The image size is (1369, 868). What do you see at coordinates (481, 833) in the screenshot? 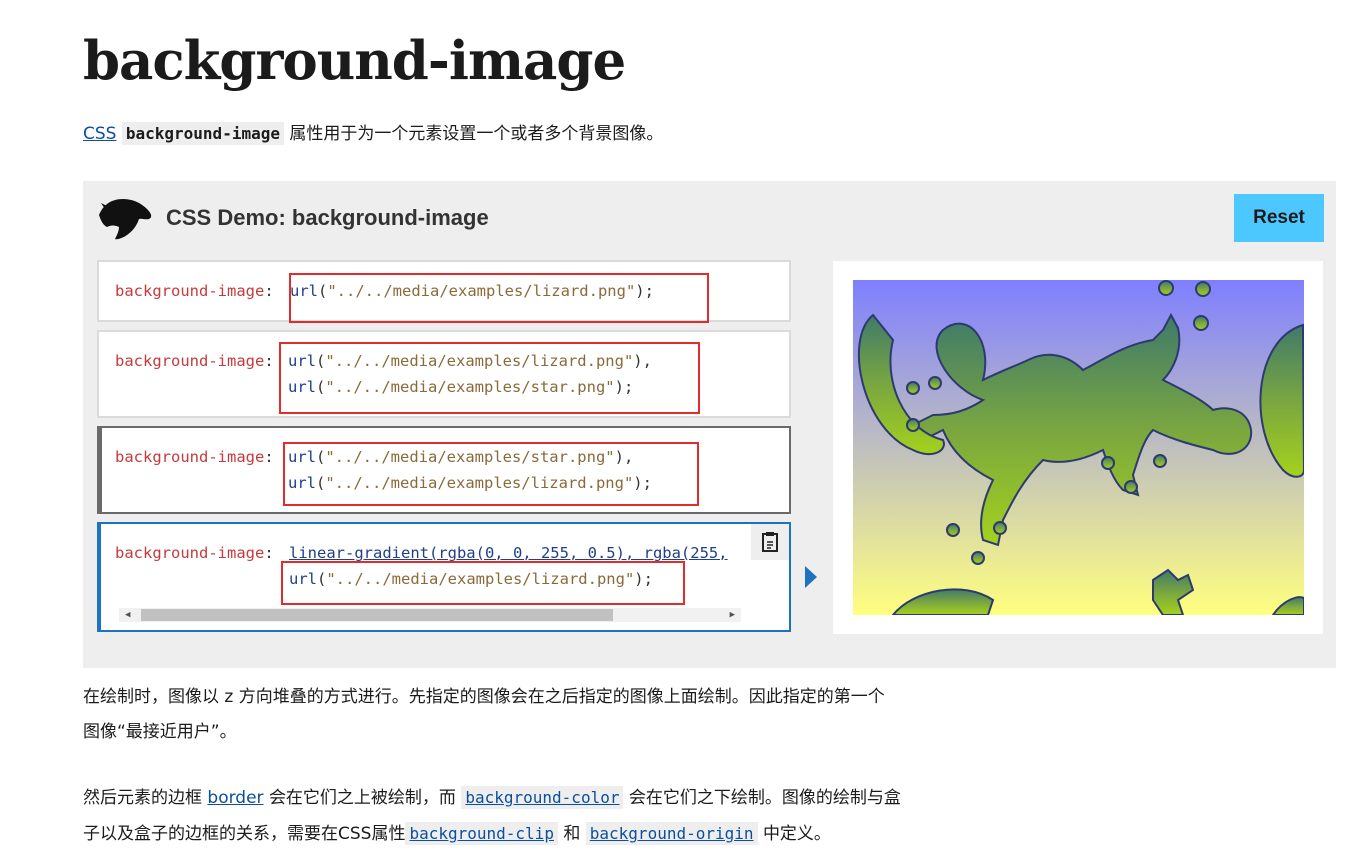
I see `background-clip-link: background-clip` at bounding box center [481, 833].